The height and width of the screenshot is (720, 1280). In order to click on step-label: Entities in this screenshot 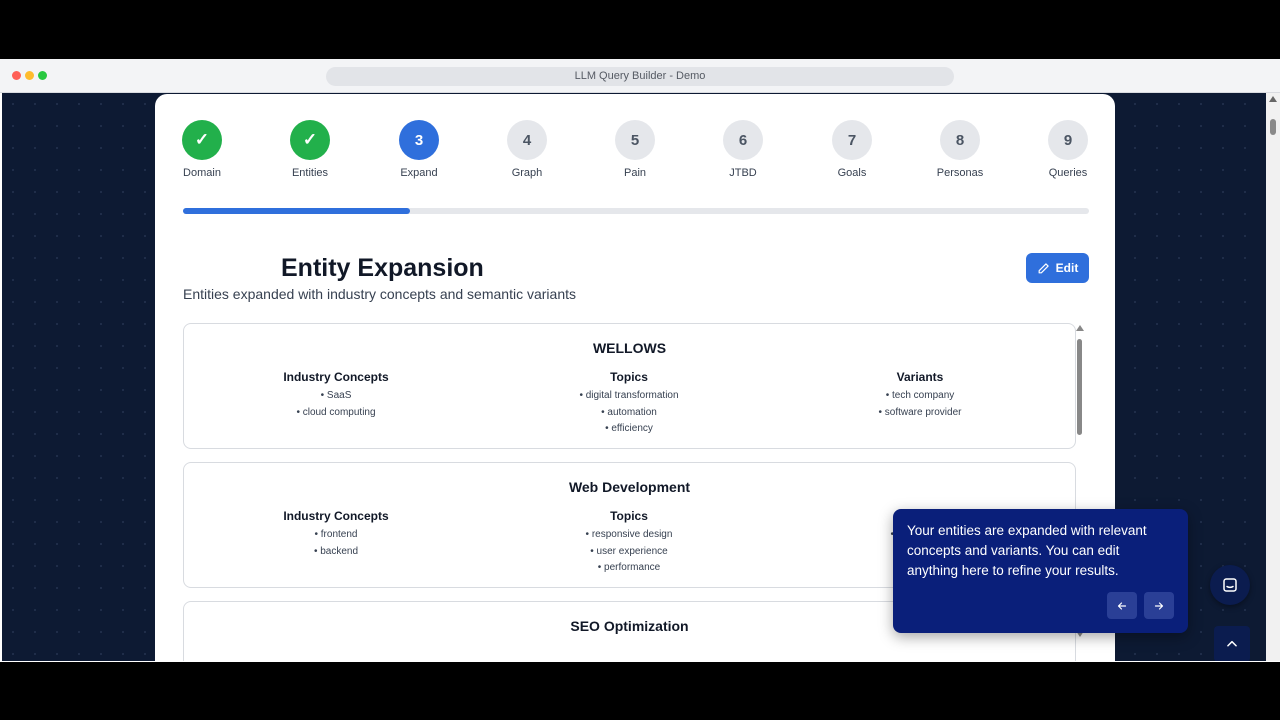, I will do `click(310, 173)`.